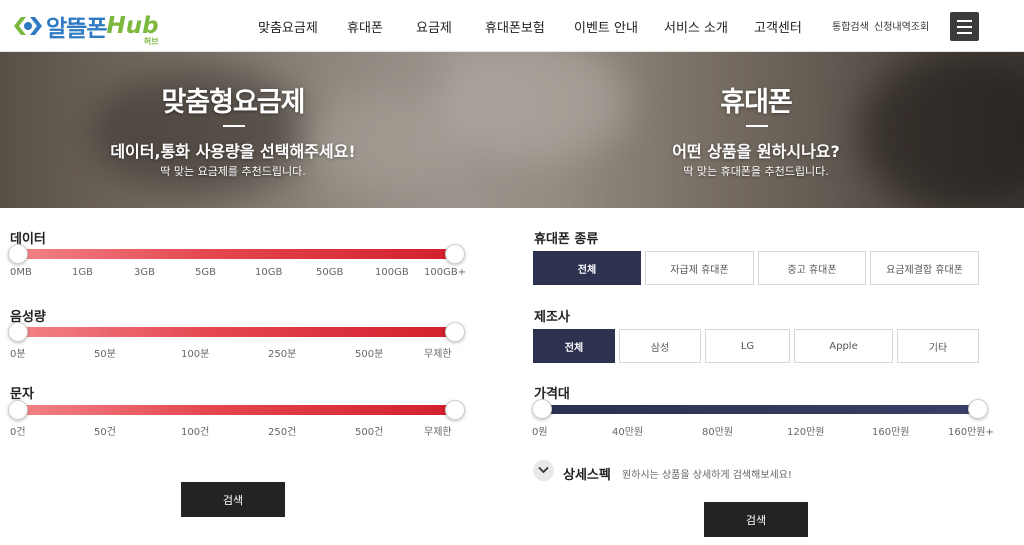  I want to click on price-slider-track, so click(760, 409).